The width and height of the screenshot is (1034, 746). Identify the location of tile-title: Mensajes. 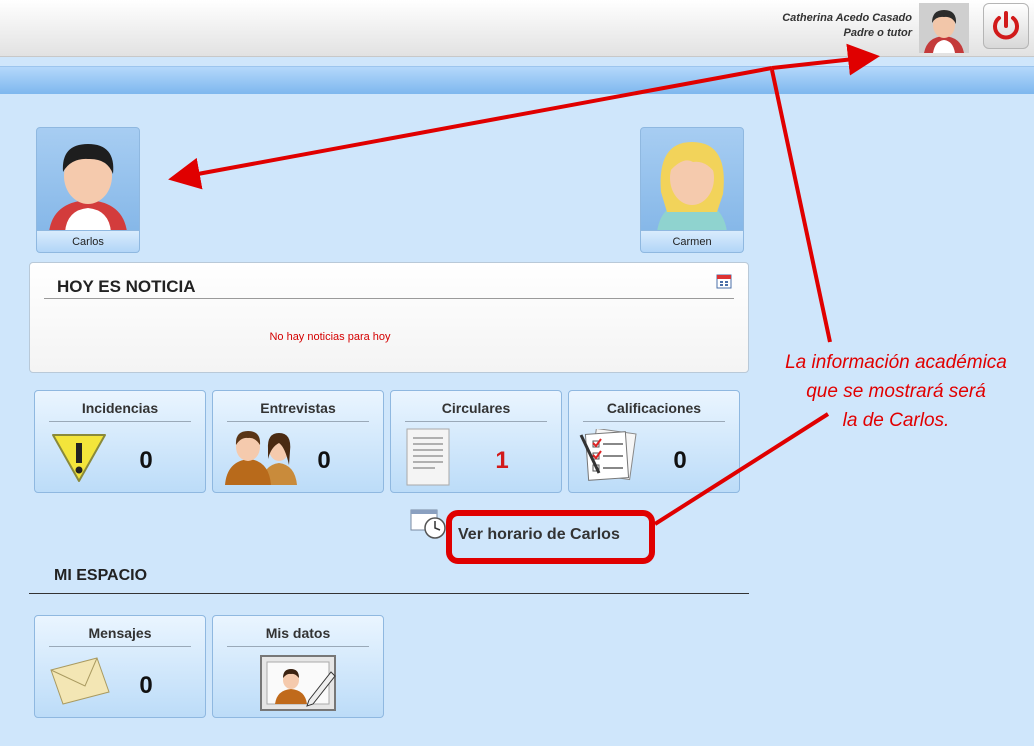
(120, 633).